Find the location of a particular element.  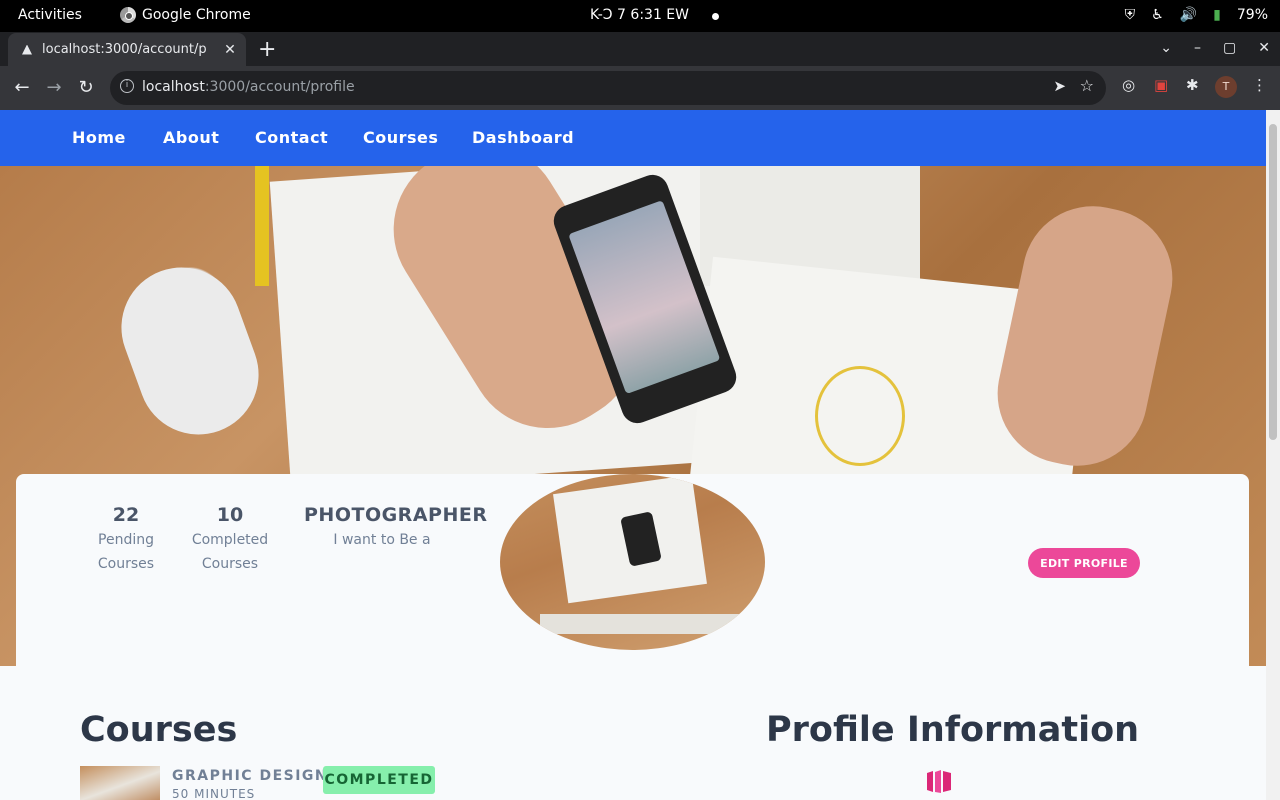

stat-role: PHOTOGRAPHER I want to Be a is located at coordinates (396, 528).